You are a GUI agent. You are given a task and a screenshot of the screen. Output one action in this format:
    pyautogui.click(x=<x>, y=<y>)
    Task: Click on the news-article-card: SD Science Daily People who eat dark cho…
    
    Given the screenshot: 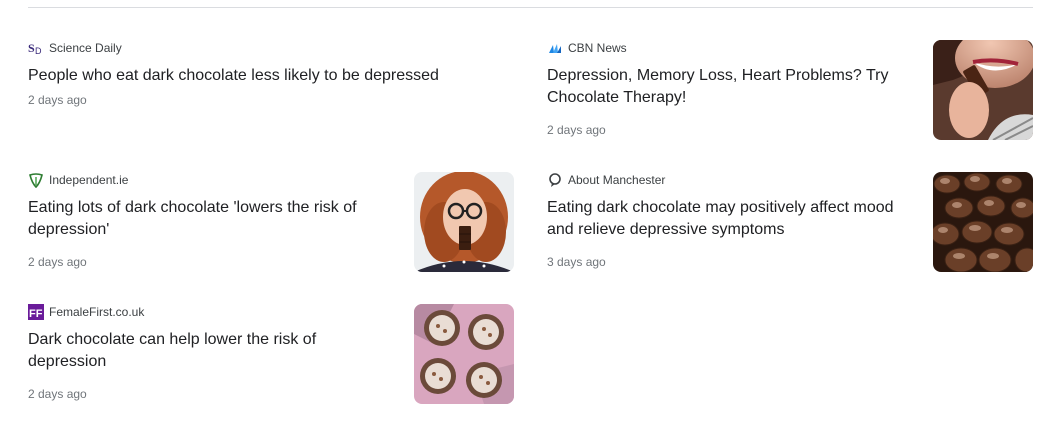 What is the action you would take?
    pyautogui.click(x=263, y=74)
    